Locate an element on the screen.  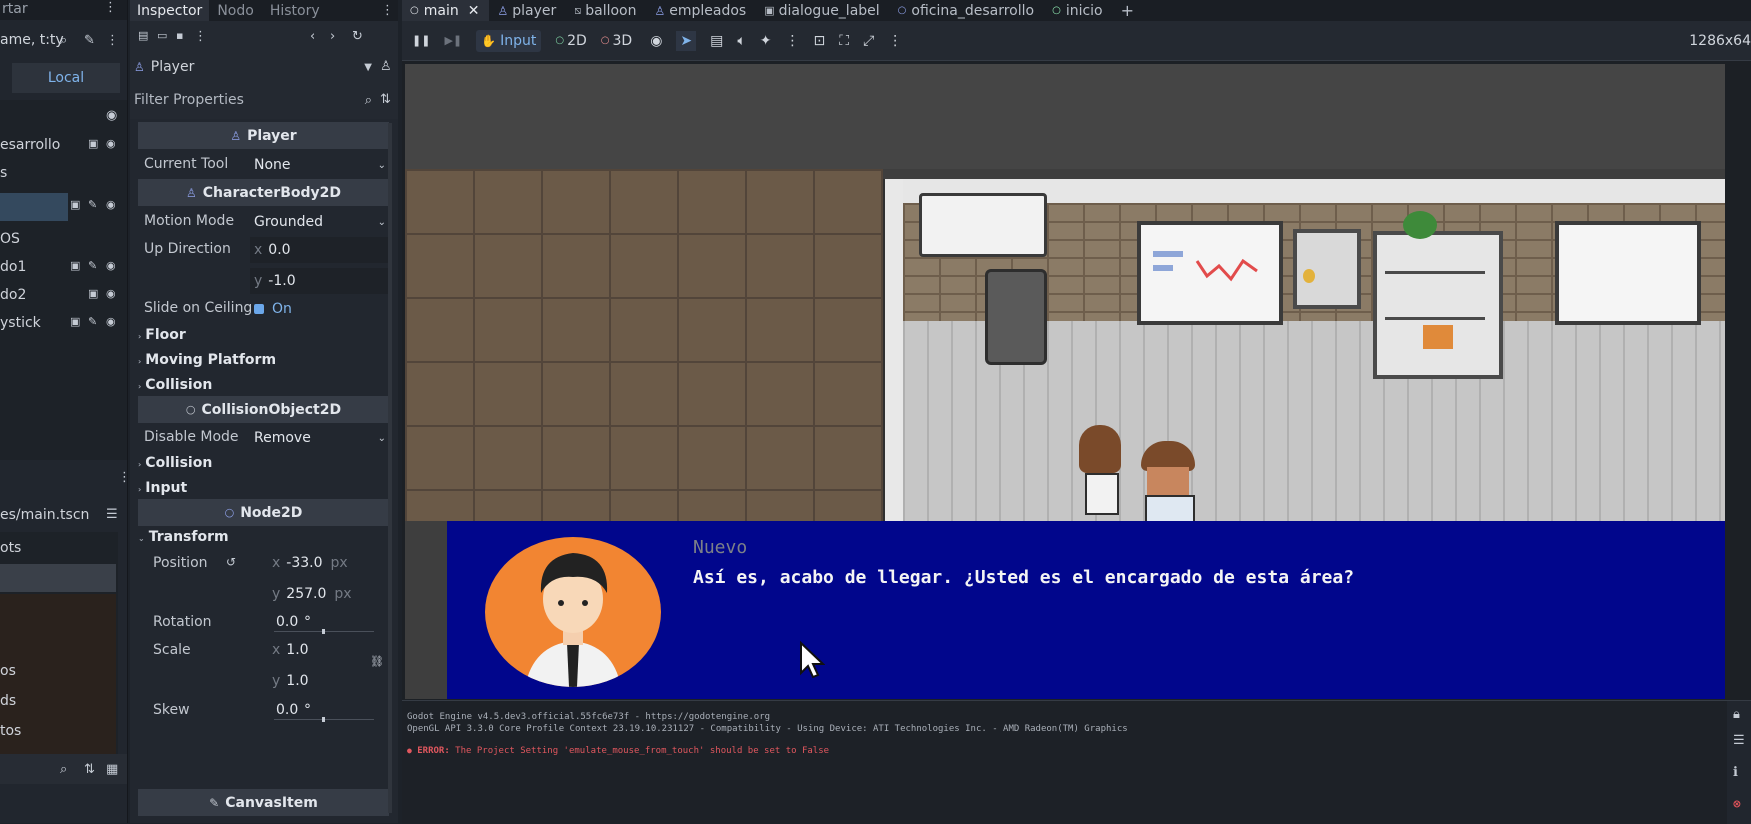
pause-icon: ❚❚ is located at coordinates (421, 40).